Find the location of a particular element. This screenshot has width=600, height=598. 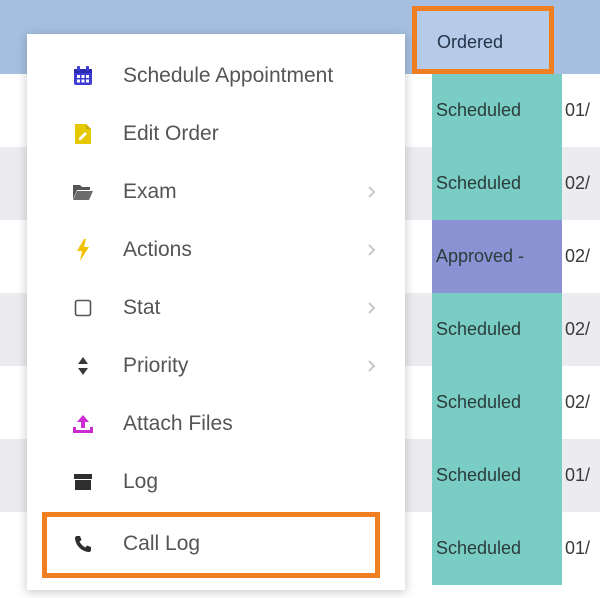

menu-item-log: Log is located at coordinates (216, 482).